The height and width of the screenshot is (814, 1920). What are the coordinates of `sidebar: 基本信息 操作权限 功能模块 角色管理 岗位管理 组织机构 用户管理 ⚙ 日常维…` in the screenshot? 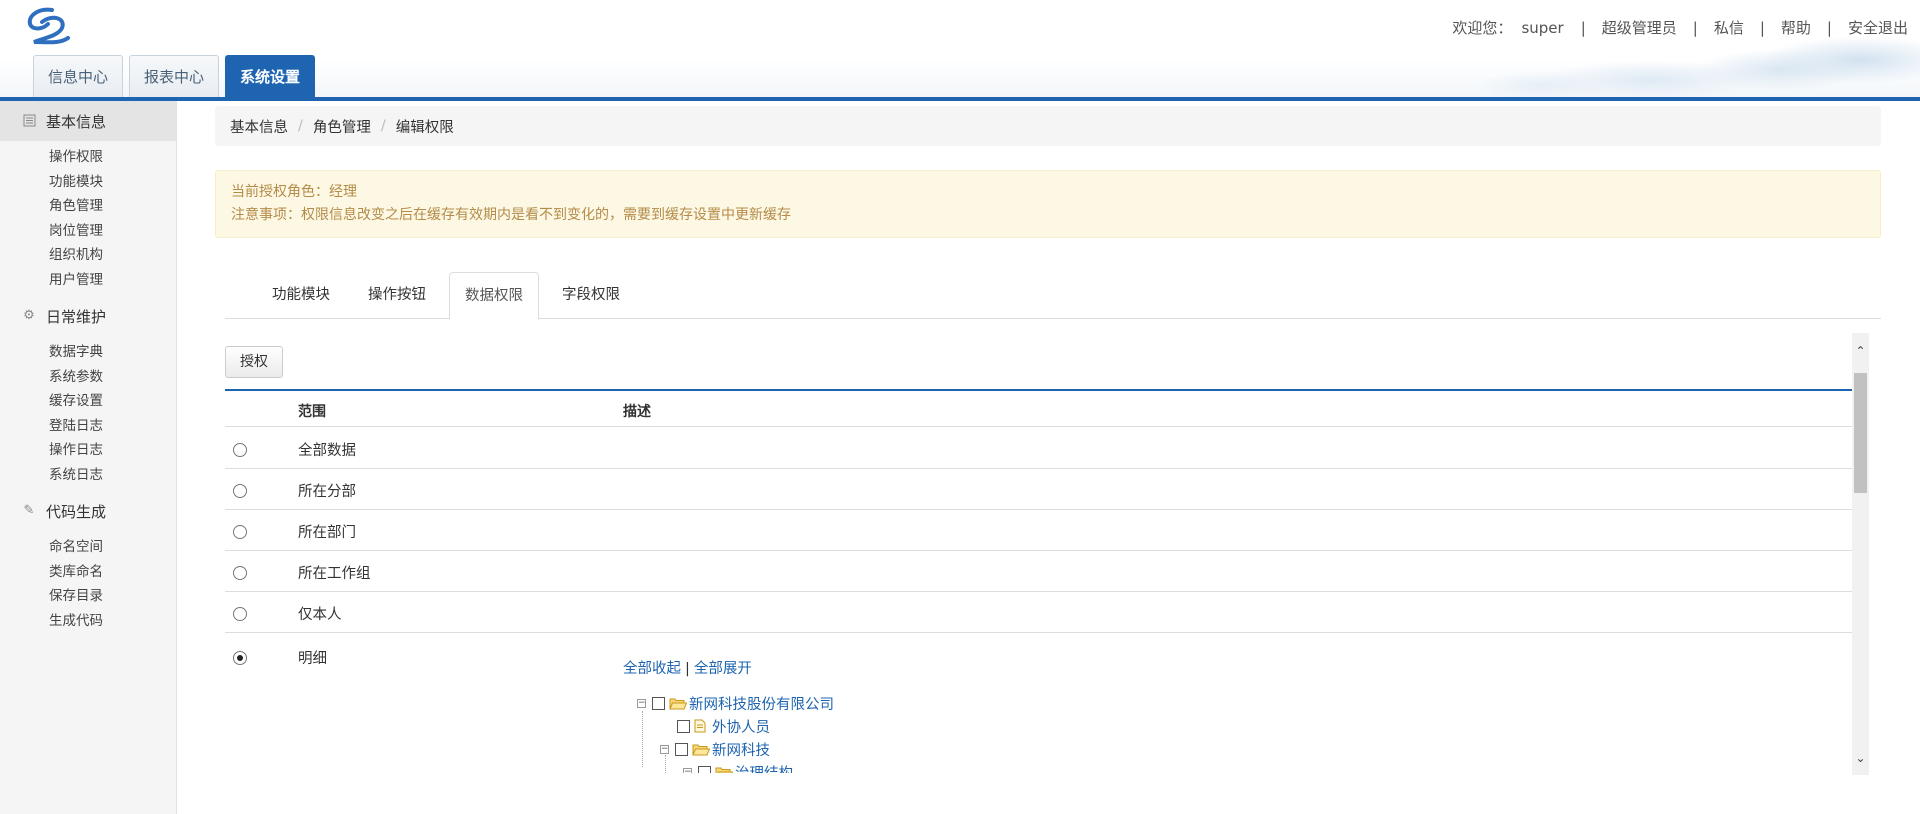 It's located at (88, 457).